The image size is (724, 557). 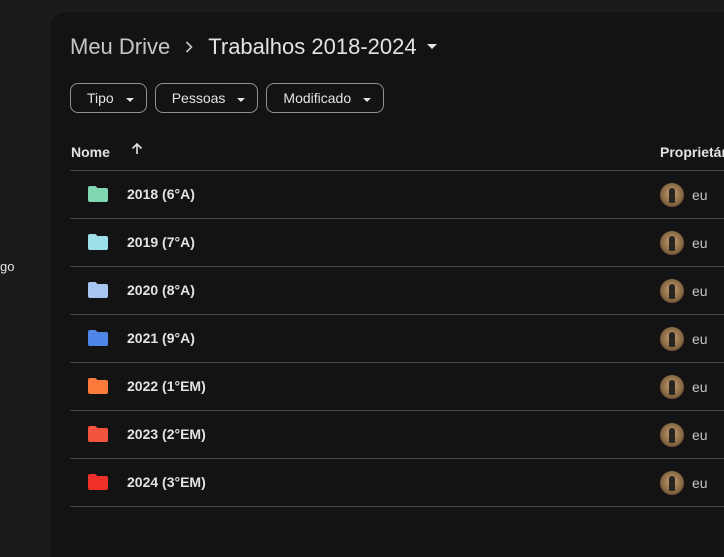 I want to click on table-row: 2023 (2°EM) eu, so click(x=397, y=435).